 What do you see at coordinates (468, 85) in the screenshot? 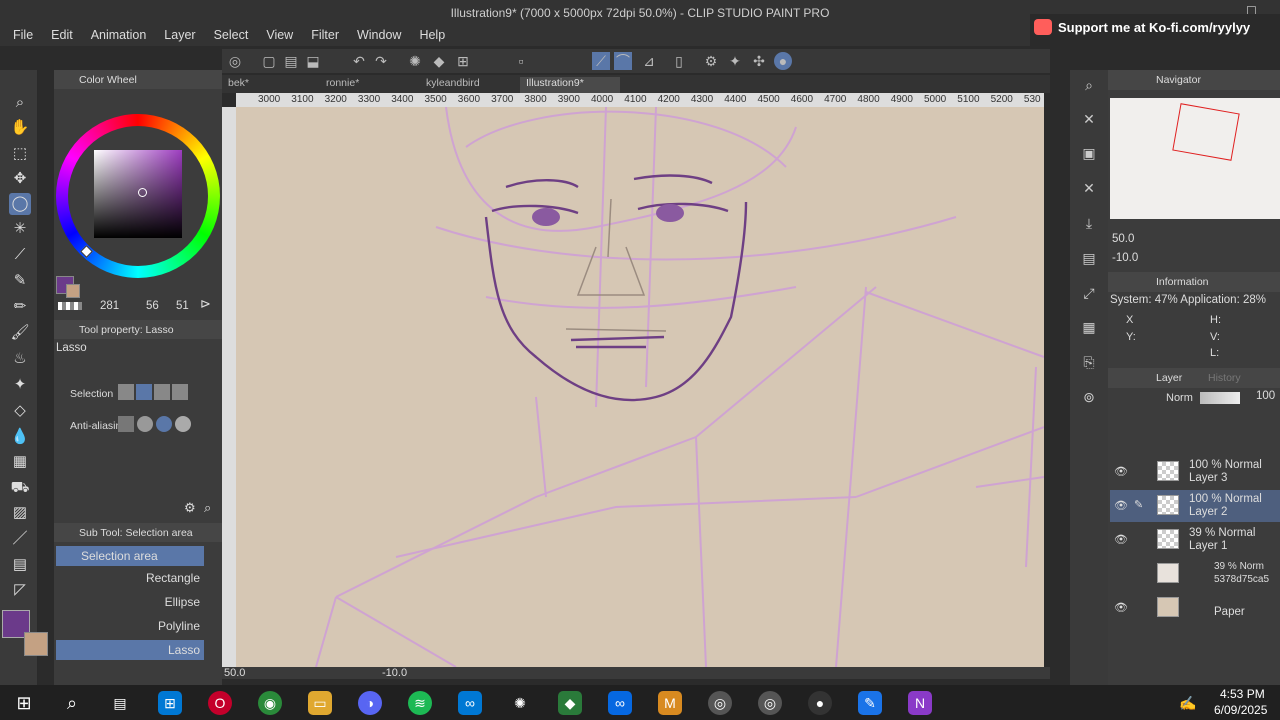
I see `tab-kyleandbird: kyleandbird` at bounding box center [468, 85].